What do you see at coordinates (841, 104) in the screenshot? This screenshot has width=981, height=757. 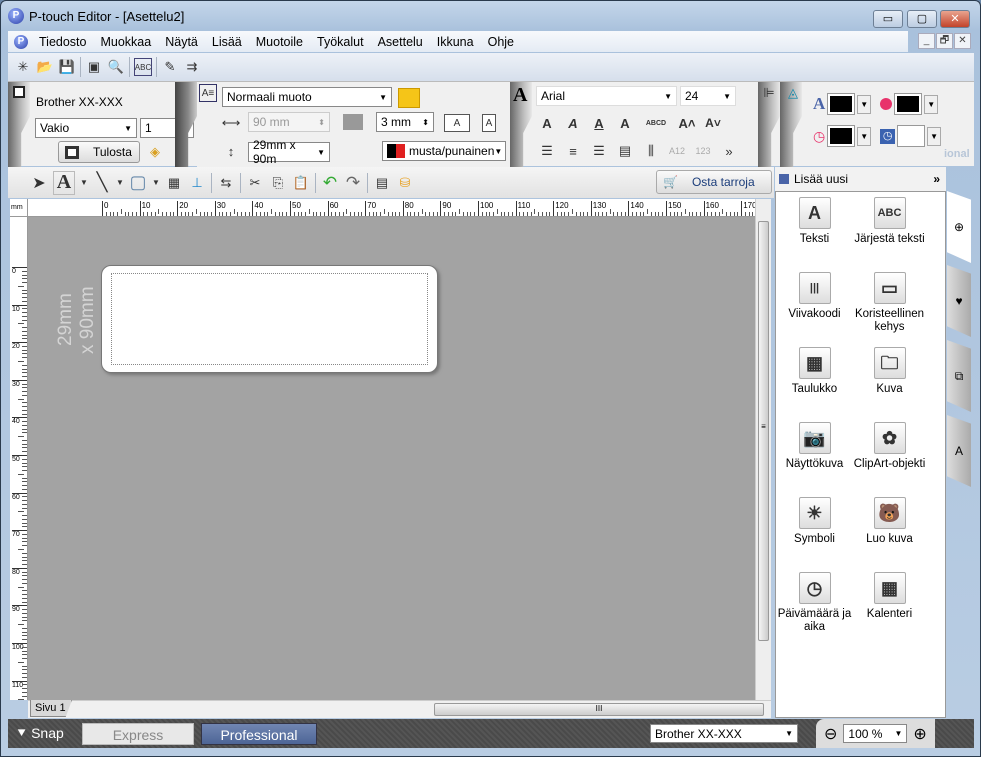 I see `text-color-swatch` at bounding box center [841, 104].